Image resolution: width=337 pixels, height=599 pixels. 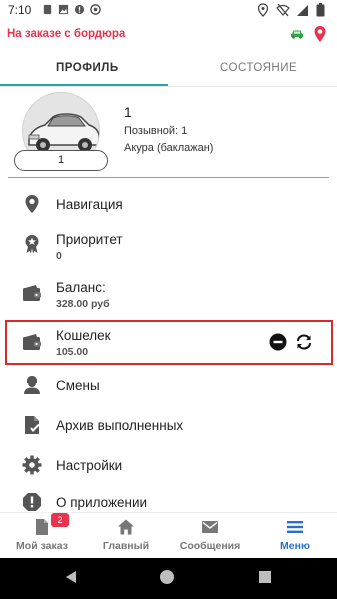 What do you see at coordinates (168, 34) in the screenshot?
I see `app-header: На заказе с бордюра` at bounding box center [168, 34].